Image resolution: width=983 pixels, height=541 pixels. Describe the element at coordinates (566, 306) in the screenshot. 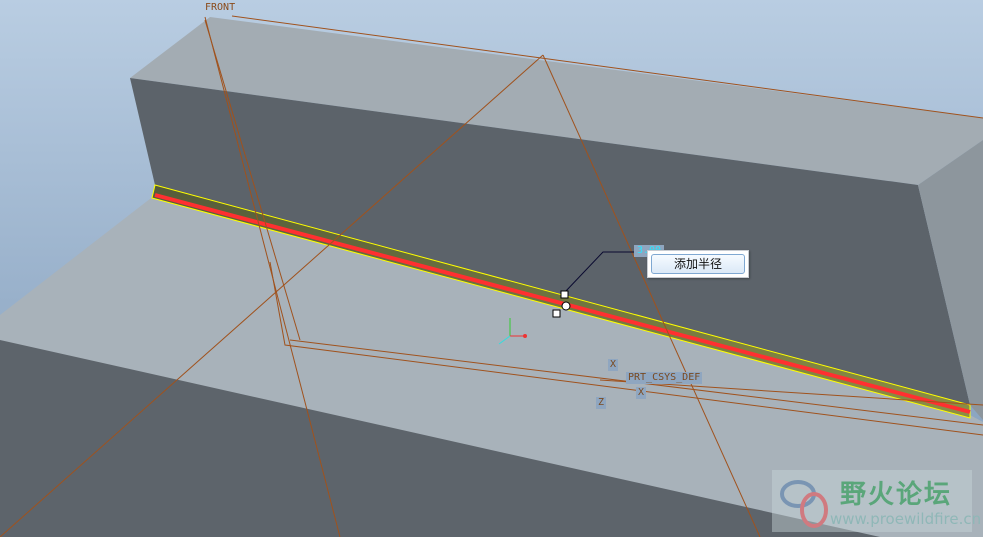

I see `radius-handle` at that location.